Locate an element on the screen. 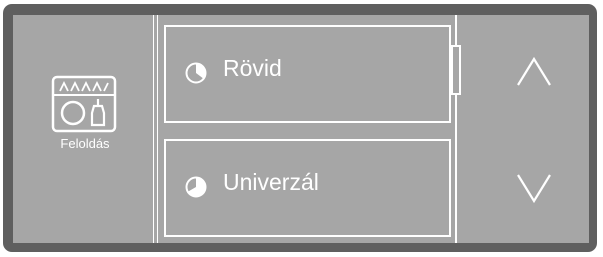 The width and height of the screenshot is (603, 257). dishwasher-unlock-icon is located at coordinates (84, 104).